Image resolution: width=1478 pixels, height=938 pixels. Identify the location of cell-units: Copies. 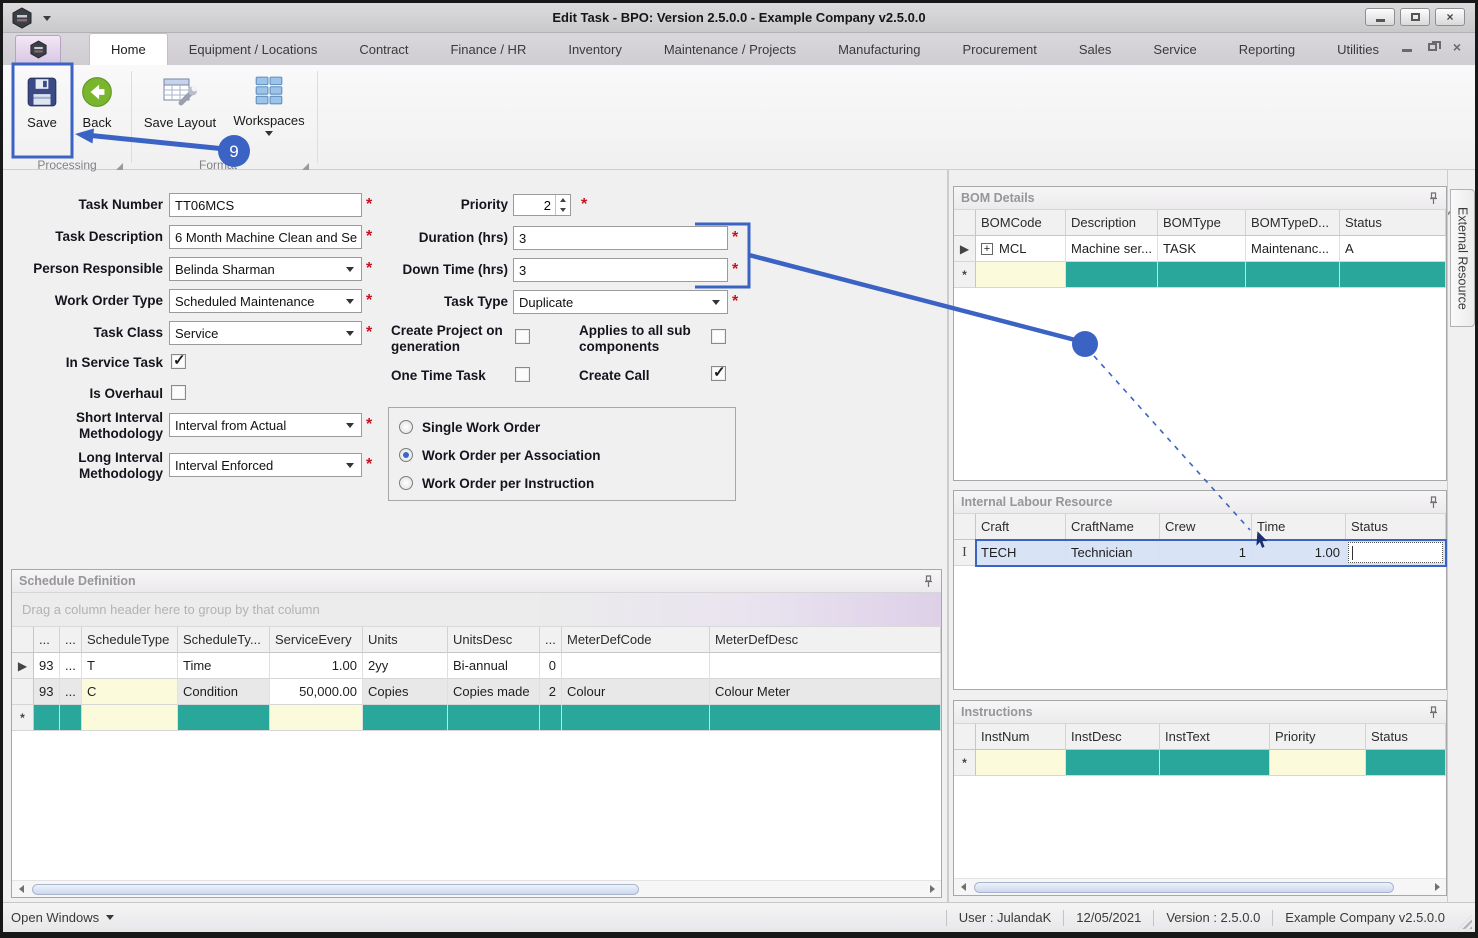
(405, 692).